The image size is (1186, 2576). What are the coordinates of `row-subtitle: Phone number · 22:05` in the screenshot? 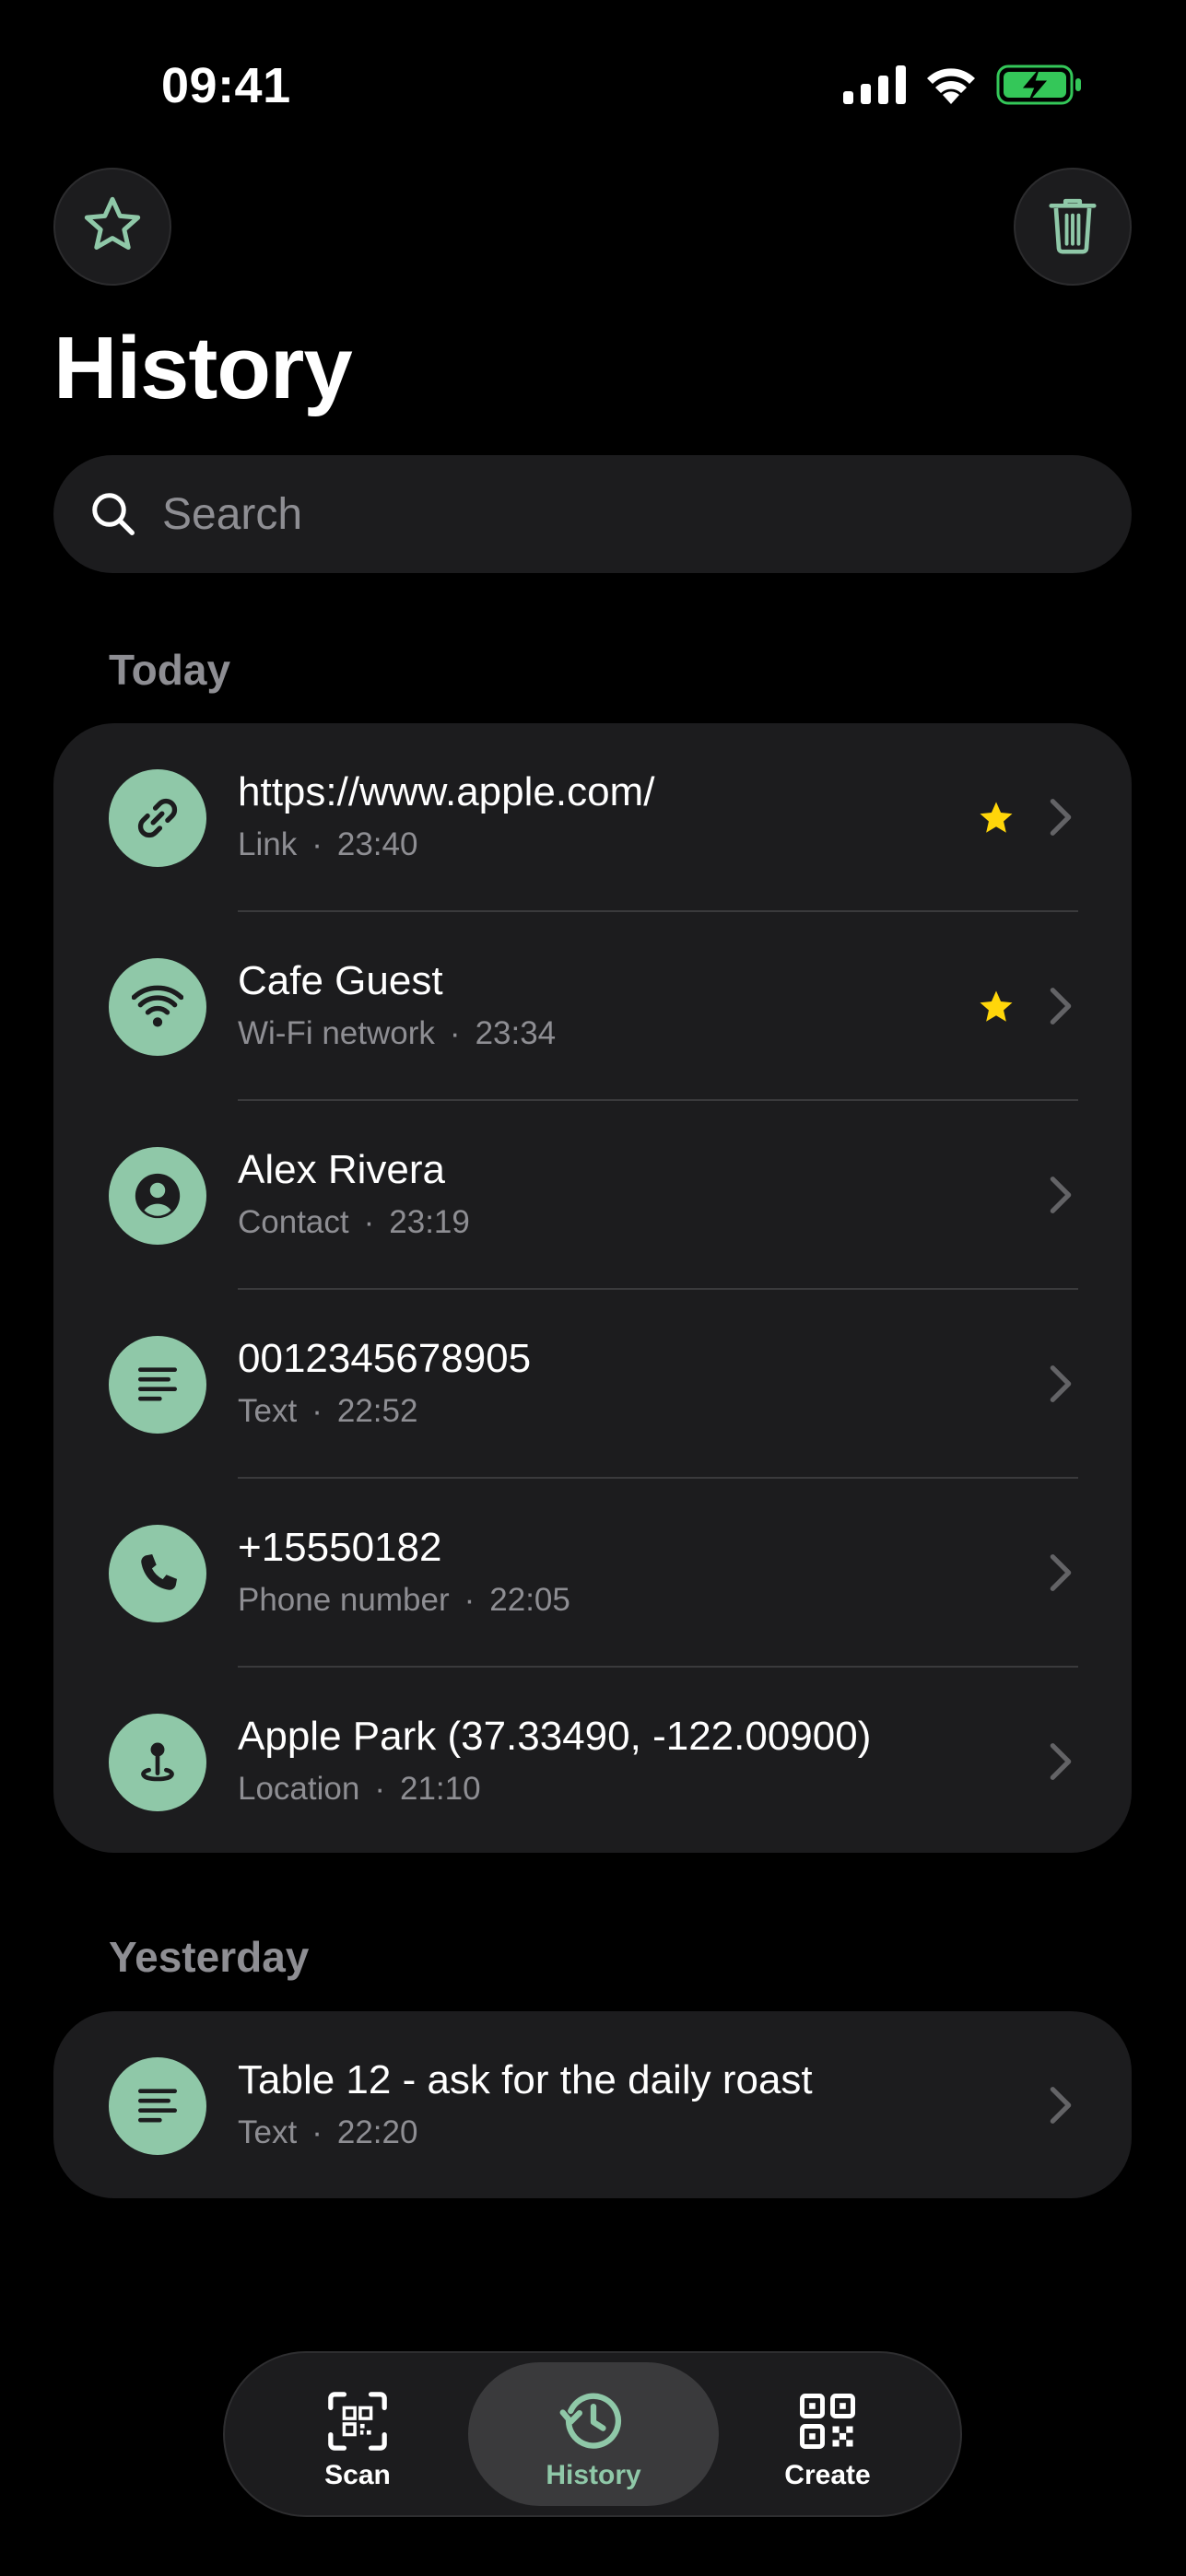 It's located at (404, 1600).